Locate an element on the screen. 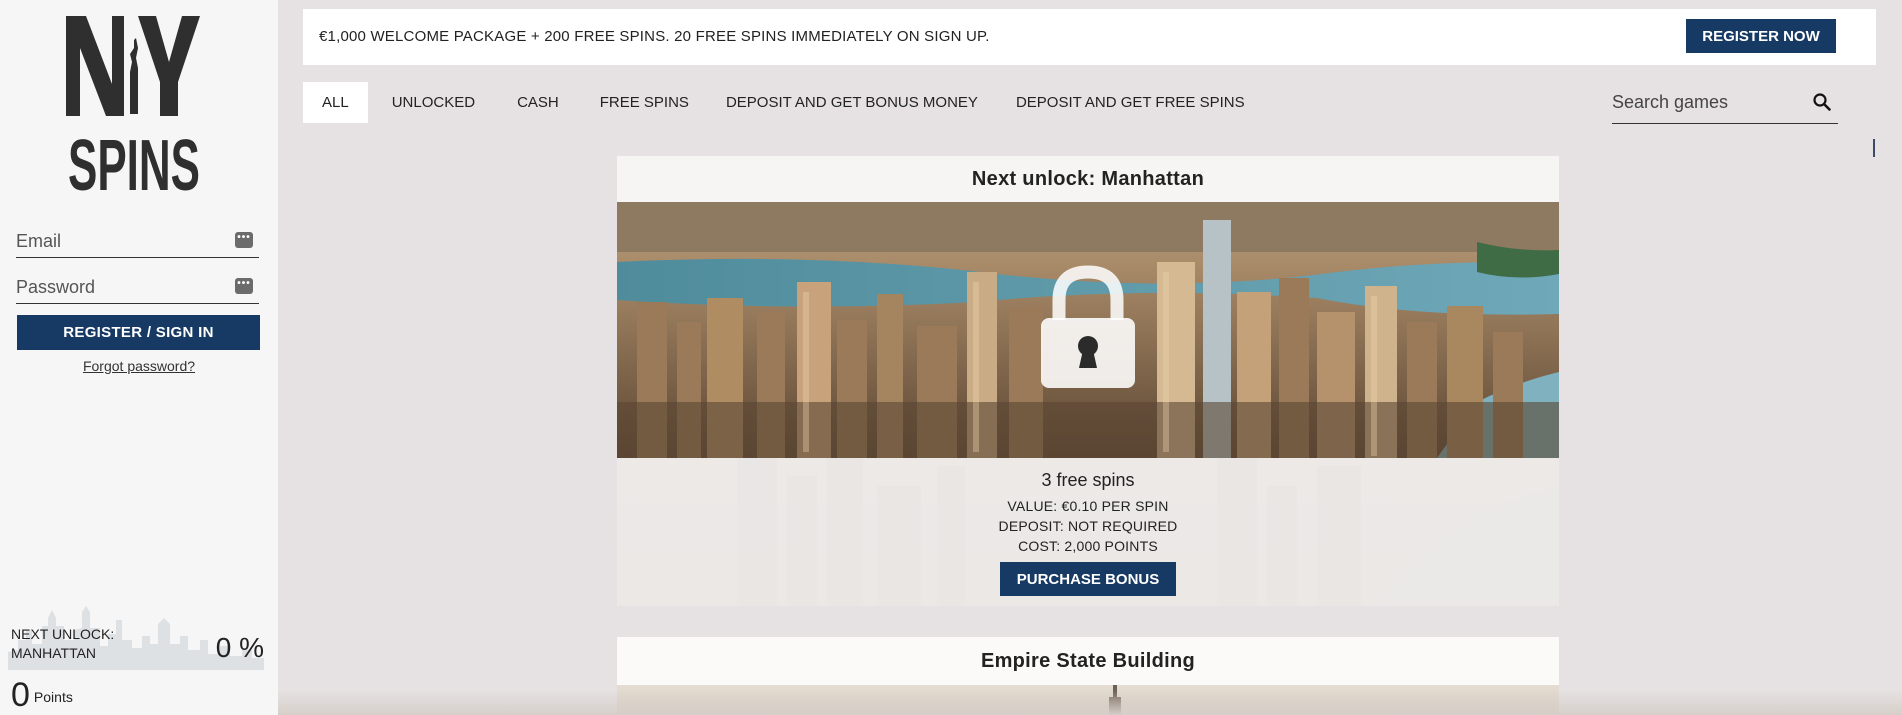 This screenshot has height=715, width=1902. free-spins-count: 3 free spins is located at coordinates (1088, 480).